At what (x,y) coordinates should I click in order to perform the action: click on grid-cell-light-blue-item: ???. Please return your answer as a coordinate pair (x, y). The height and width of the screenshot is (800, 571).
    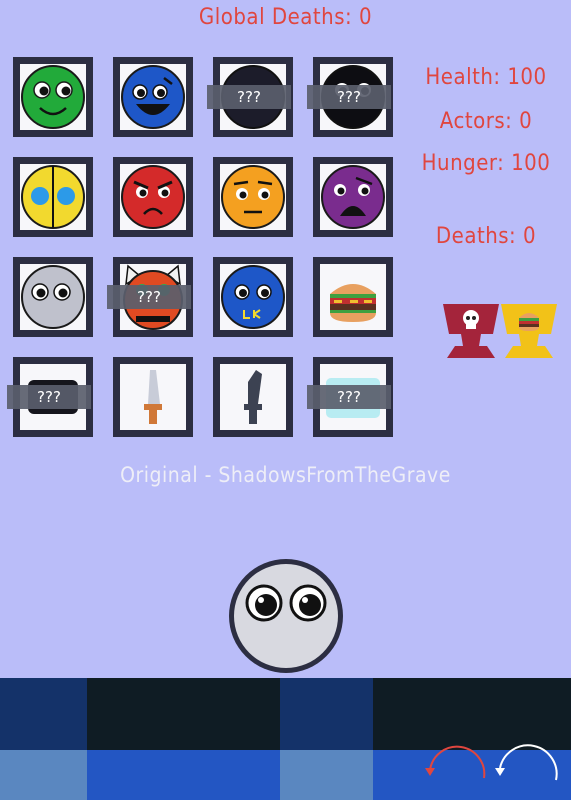
    Looking at the image, I should click on (350, 397).